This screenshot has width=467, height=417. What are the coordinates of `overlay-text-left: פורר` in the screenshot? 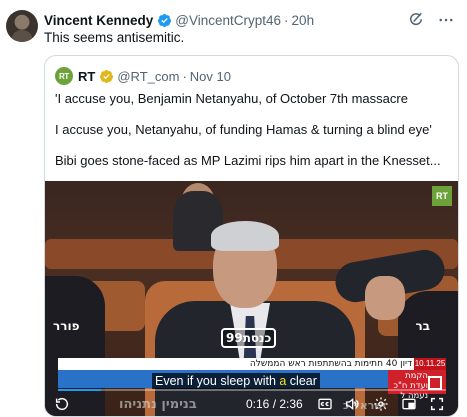 It's located at (66, 326).